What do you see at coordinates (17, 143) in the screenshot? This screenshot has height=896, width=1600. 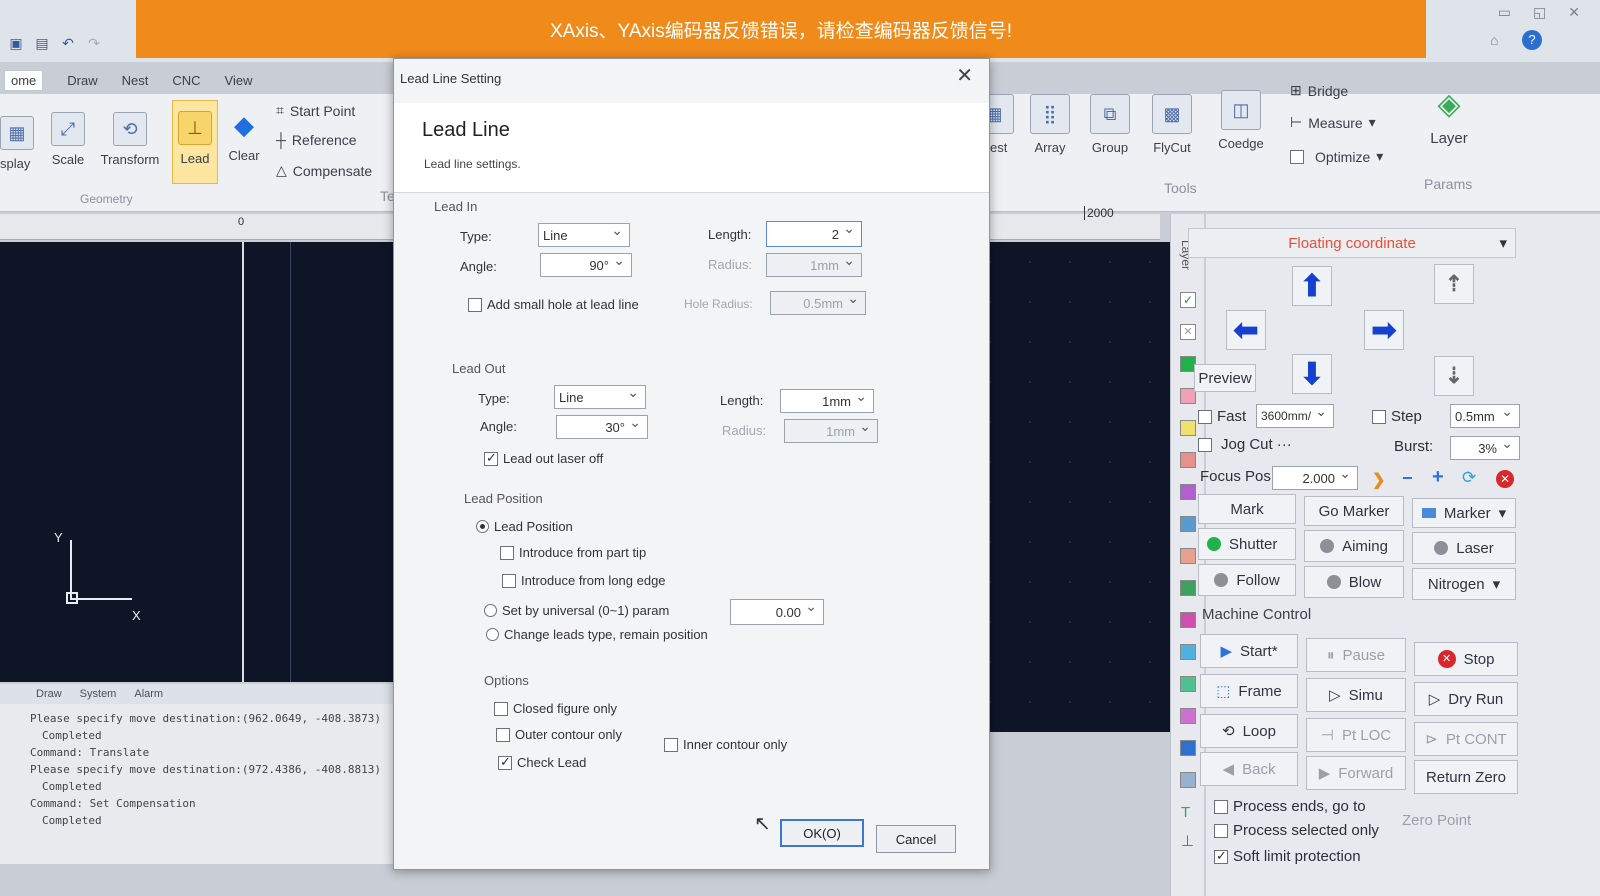 I see `display-button: ▦ splay` at bounding box center [17, 143].